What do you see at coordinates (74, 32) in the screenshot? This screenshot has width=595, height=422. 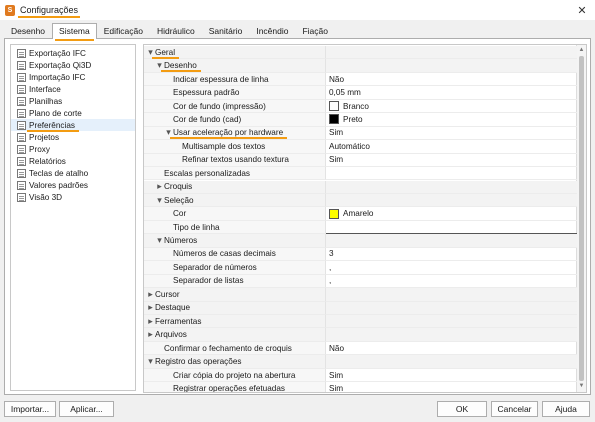 I see `tab-sistema: Sistema` at bounding box center [74, 32].